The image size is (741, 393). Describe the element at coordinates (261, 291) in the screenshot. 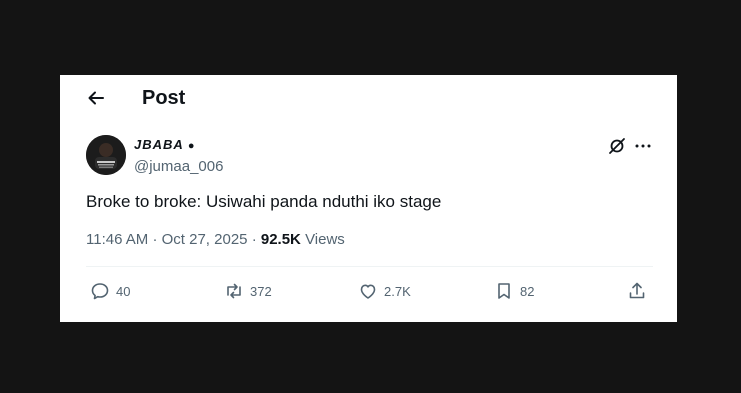

I see `repost-count: 372` at that location.